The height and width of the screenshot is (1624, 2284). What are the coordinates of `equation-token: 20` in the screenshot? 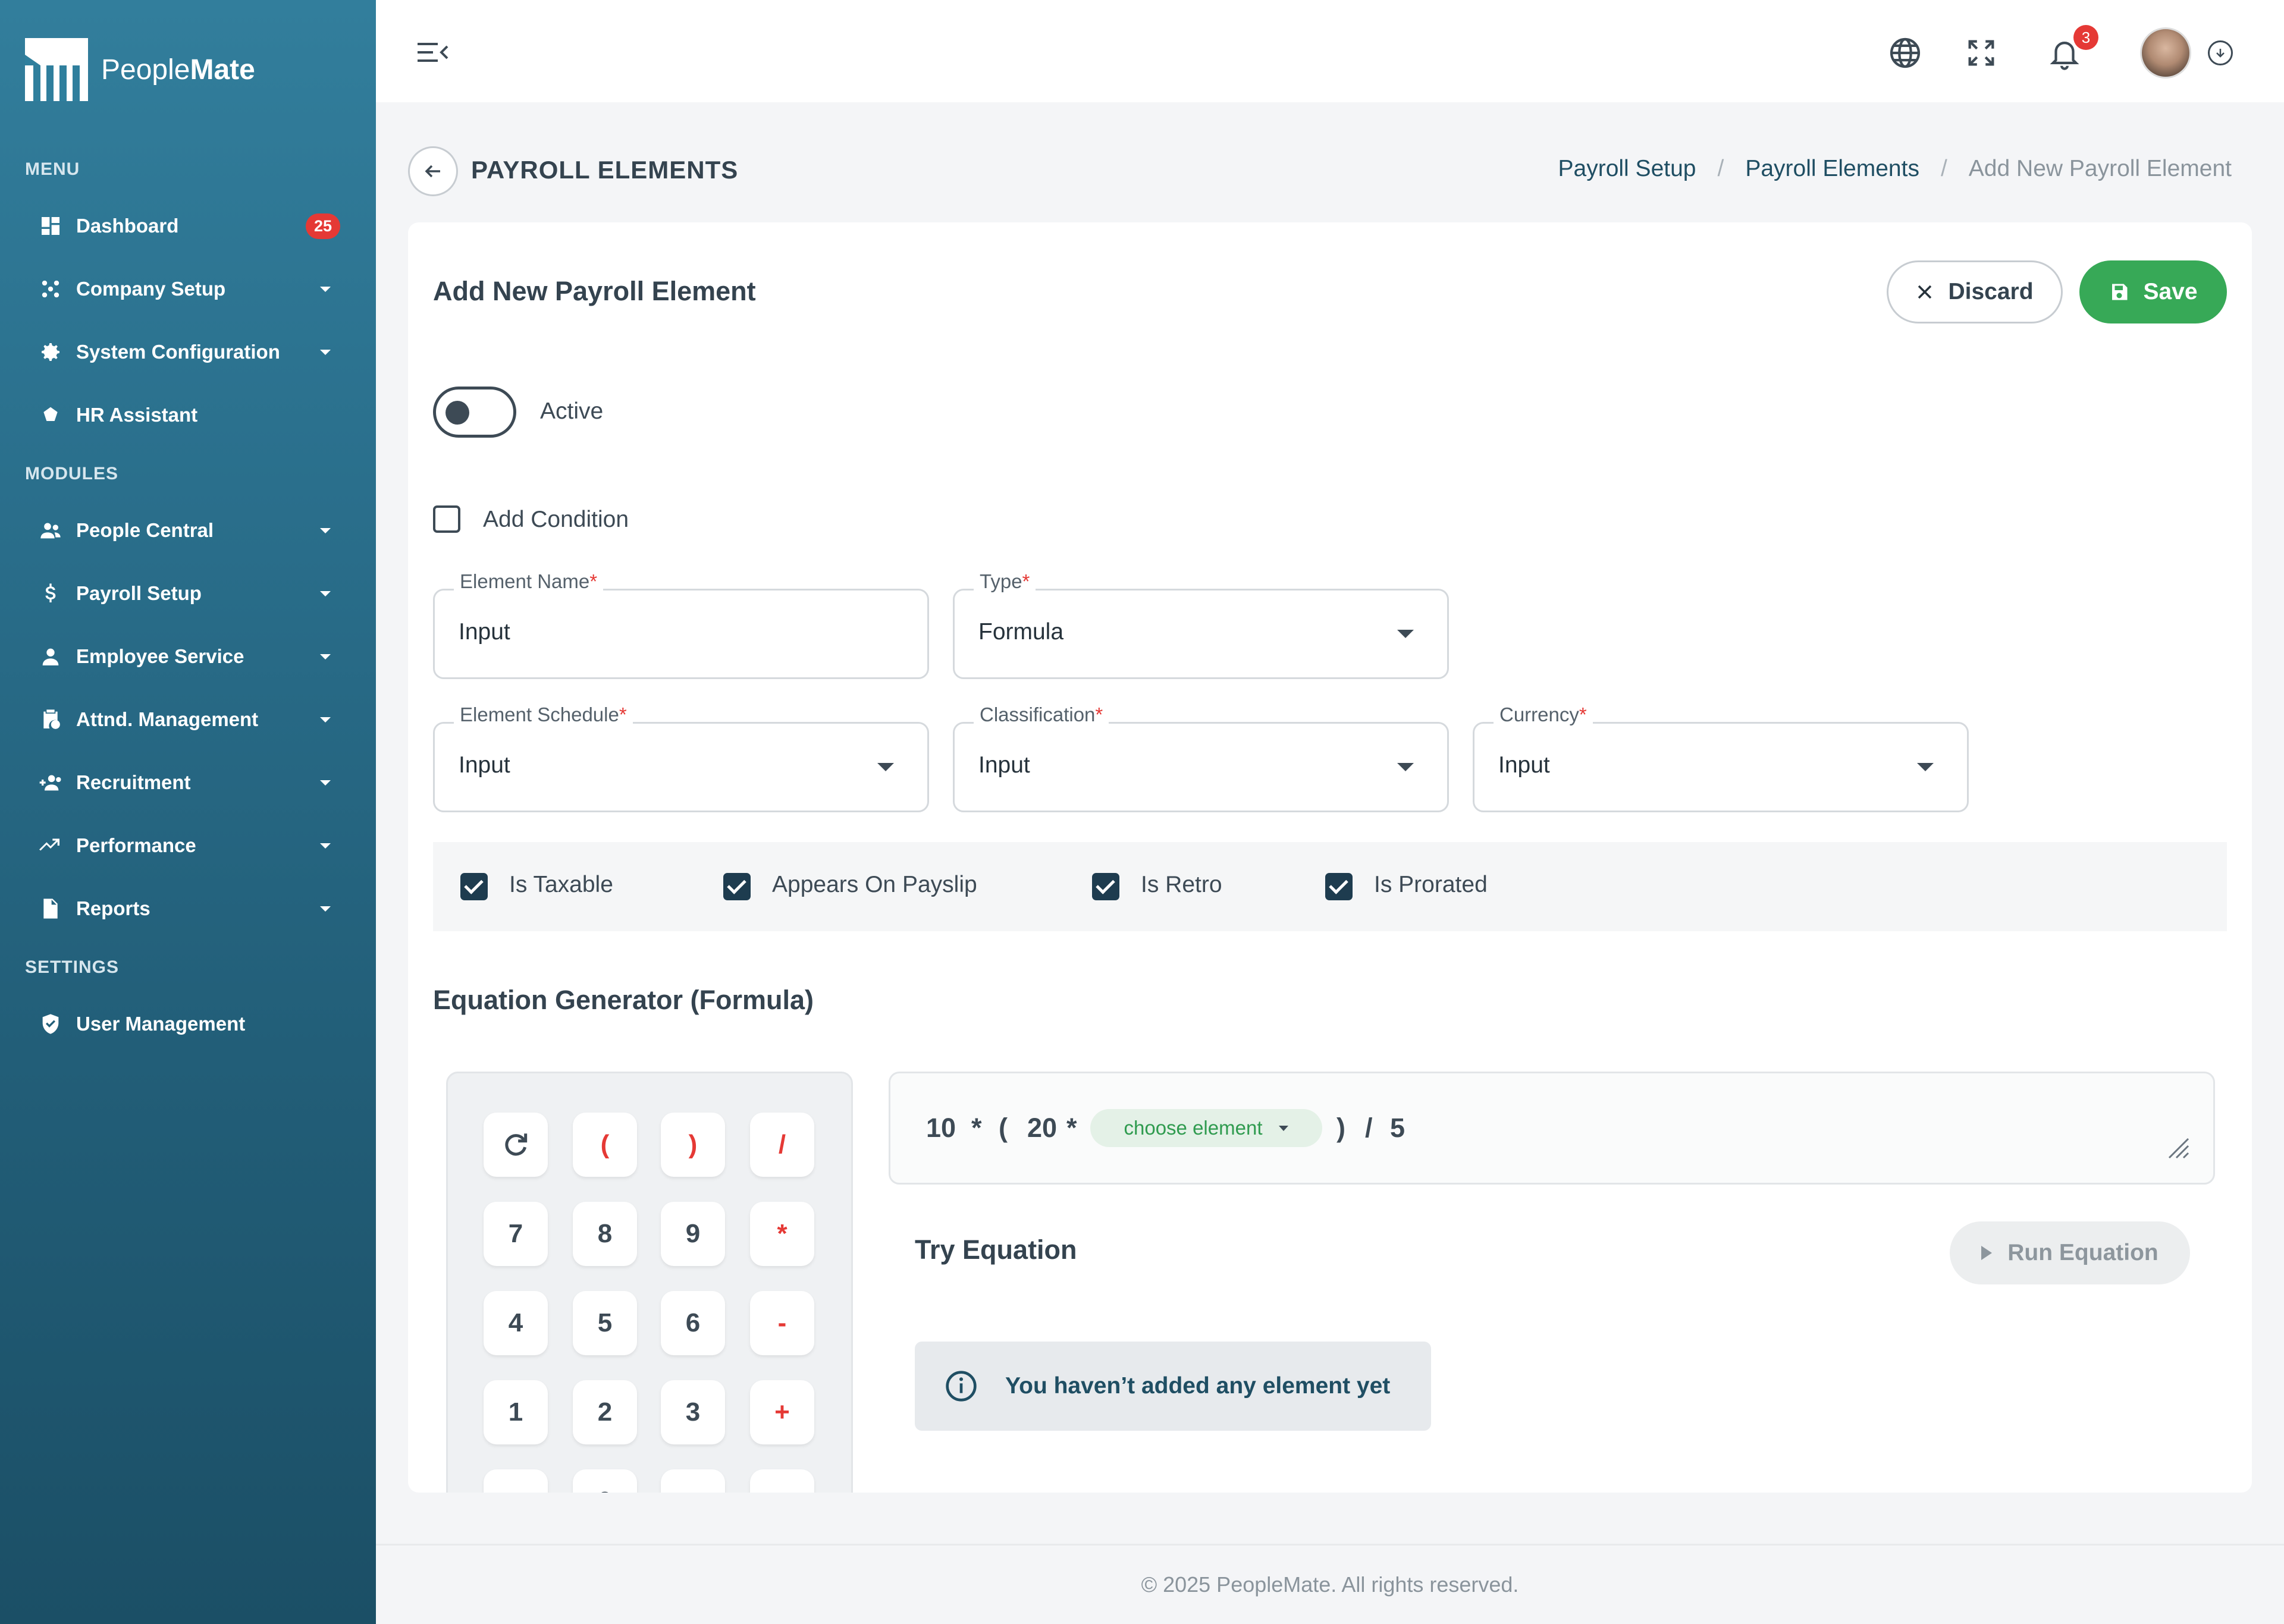 It's located at (1042, 1128).